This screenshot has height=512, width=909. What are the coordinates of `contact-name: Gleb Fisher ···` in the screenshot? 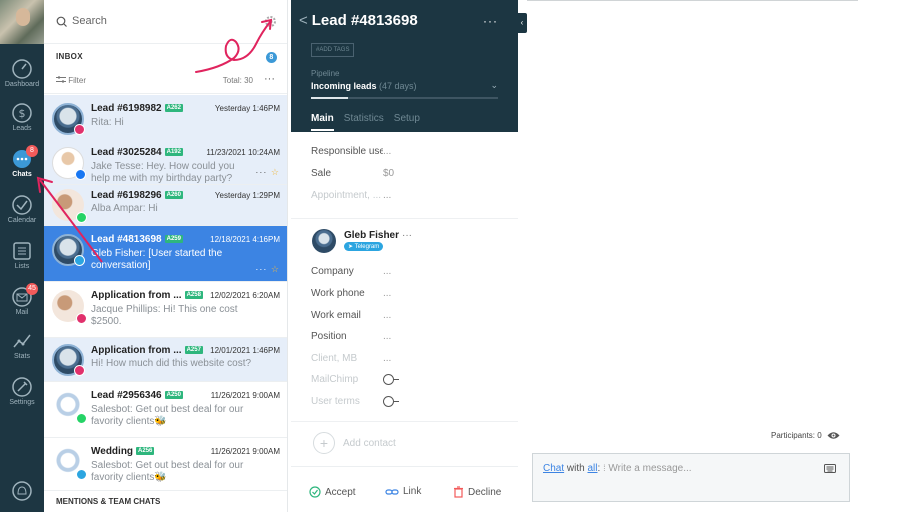 It's located at (378, 235).